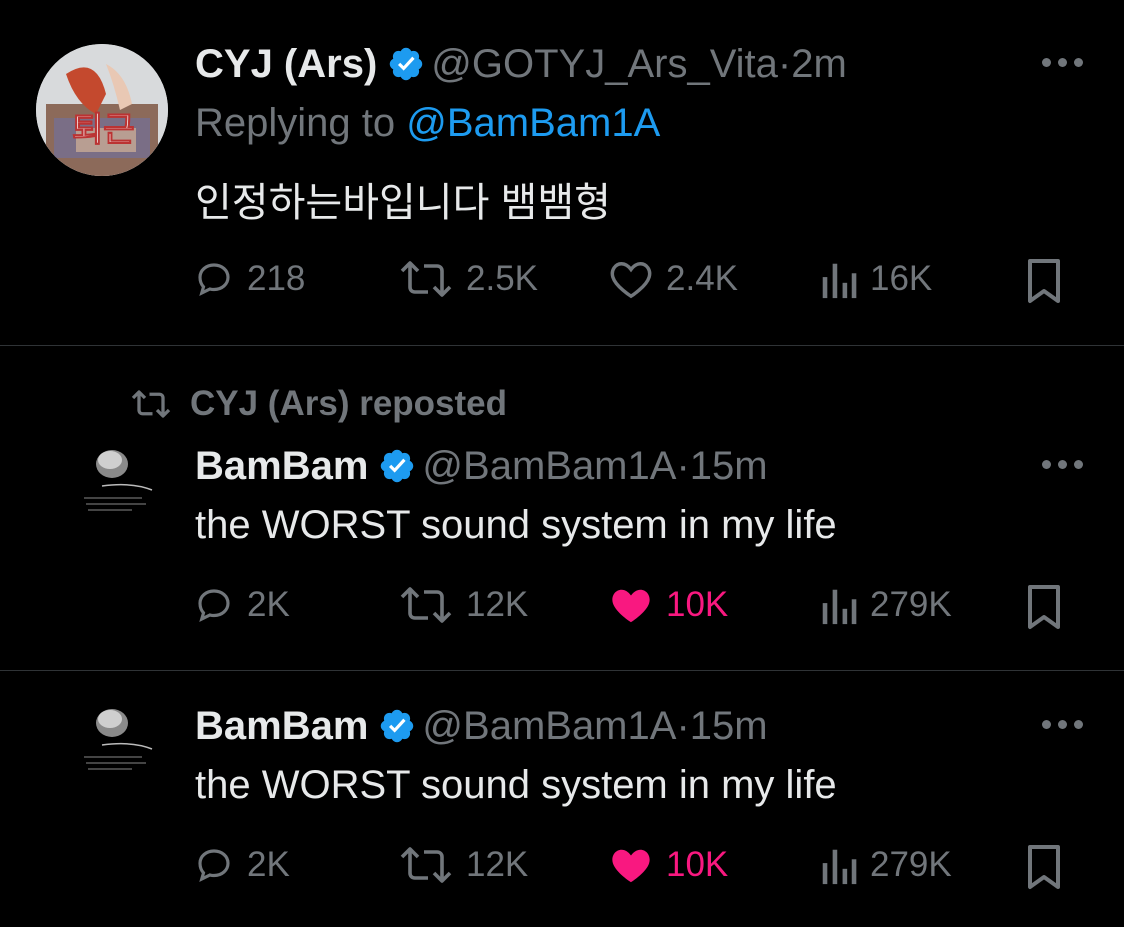  What do you see at coordinates (901, 278) in the screenshot?
I see `view-count: 16K` at bounding box center [901, 278].